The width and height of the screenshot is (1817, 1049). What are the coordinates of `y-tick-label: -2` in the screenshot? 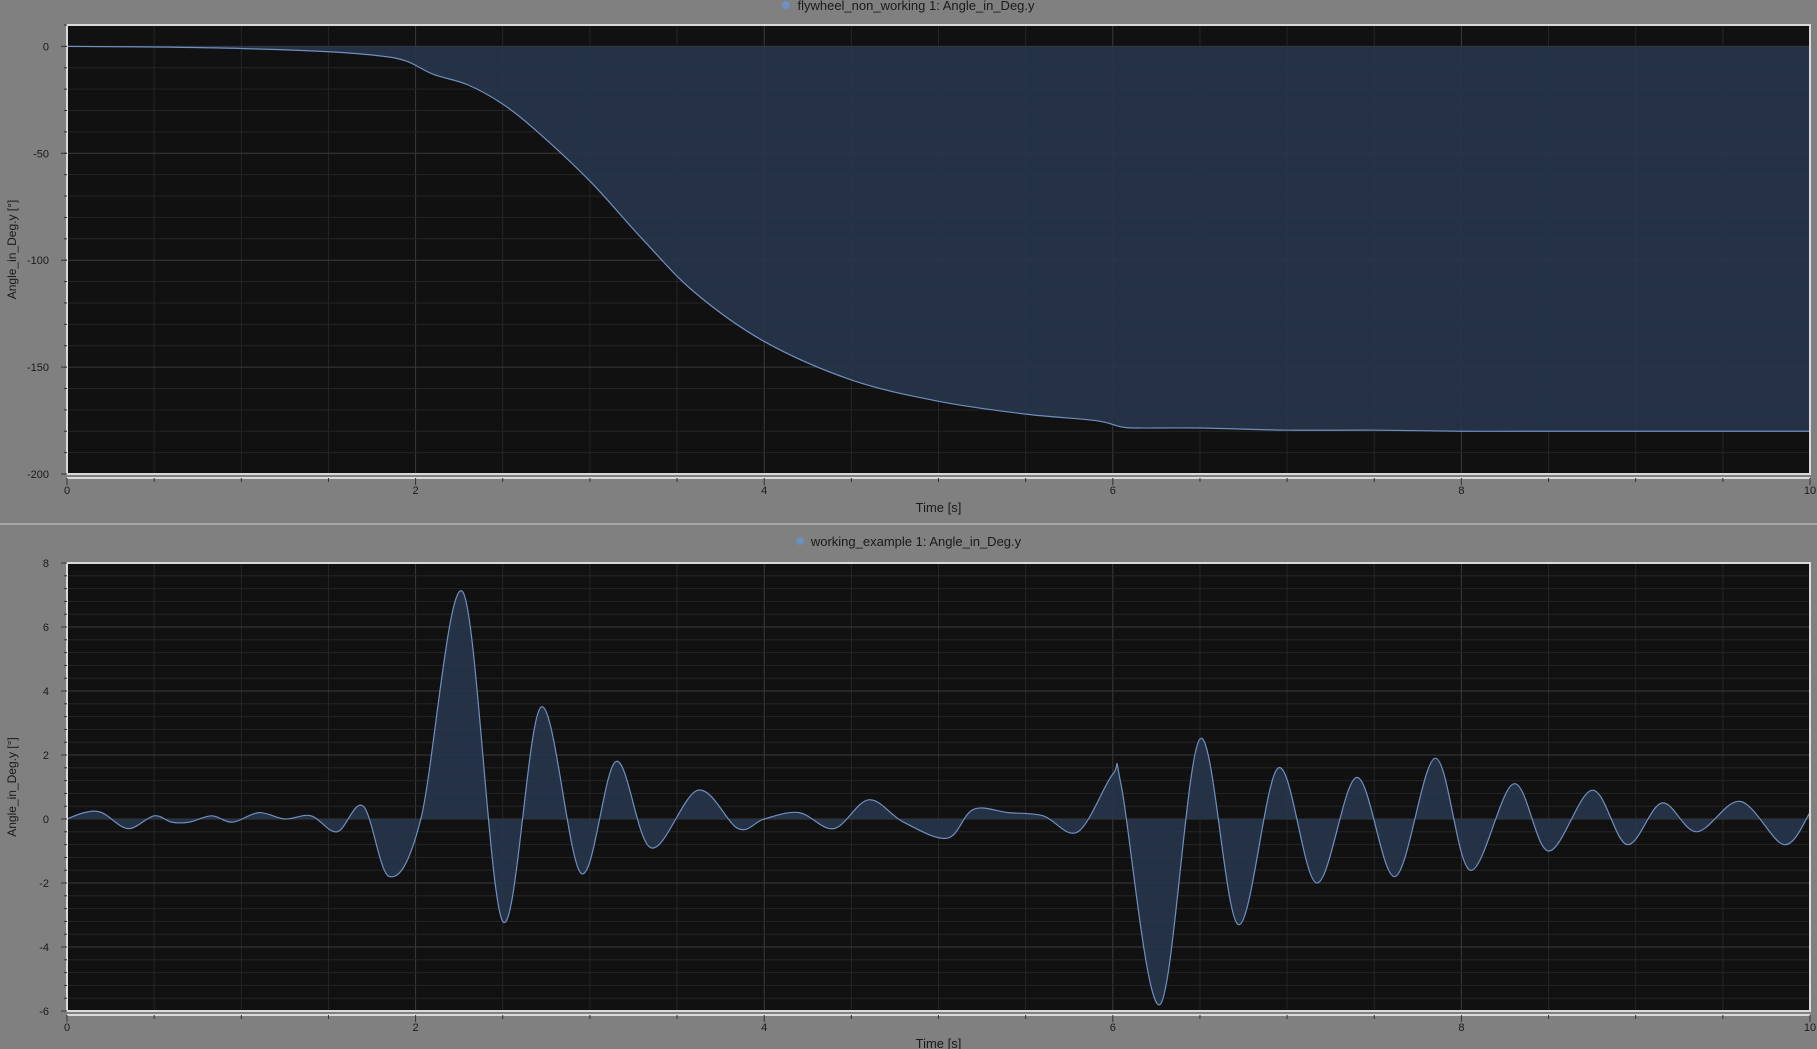 It's located at (44, 884).